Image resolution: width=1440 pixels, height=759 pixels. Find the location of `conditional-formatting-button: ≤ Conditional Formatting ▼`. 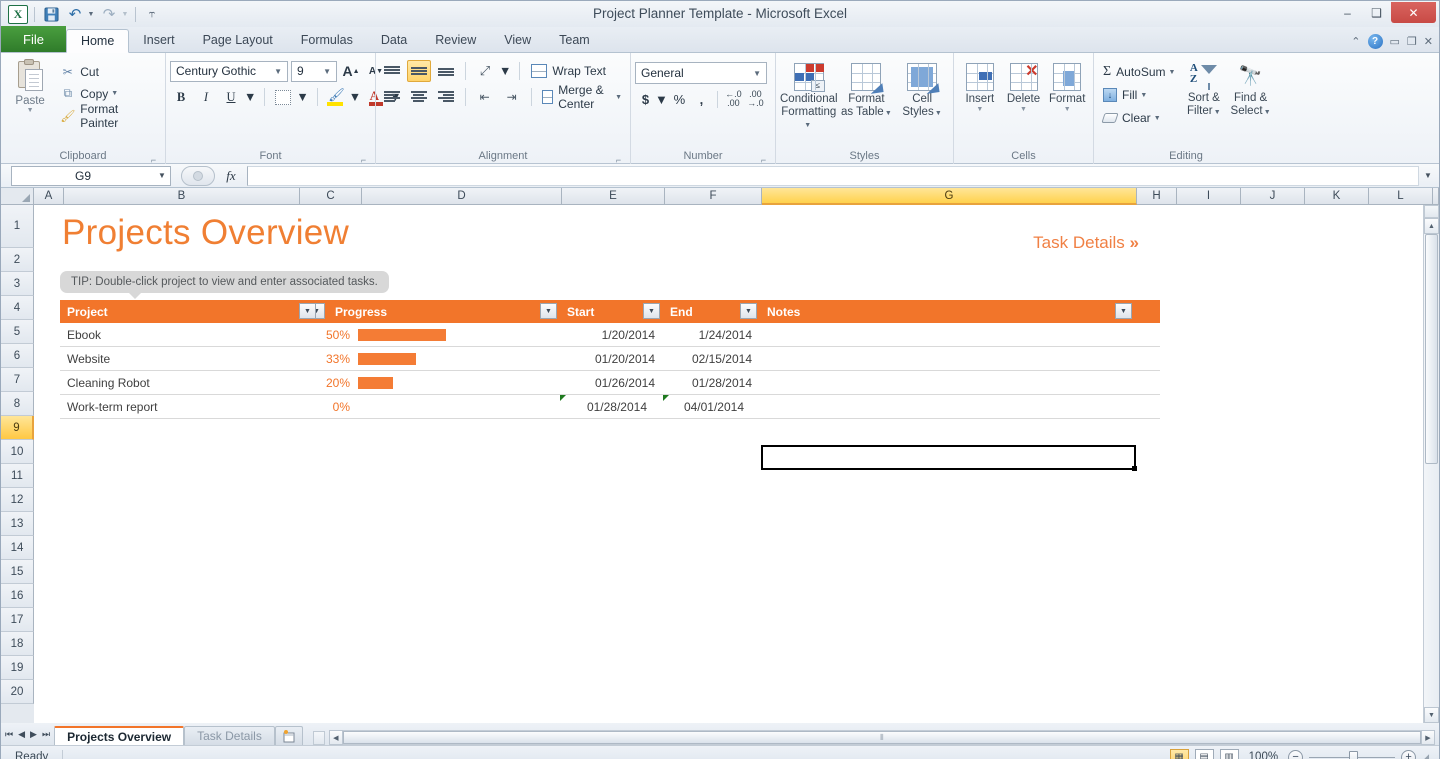

conditional-formatting-button: ≤ Conditional Formatting ▼ is located at coordinates (809, 96).